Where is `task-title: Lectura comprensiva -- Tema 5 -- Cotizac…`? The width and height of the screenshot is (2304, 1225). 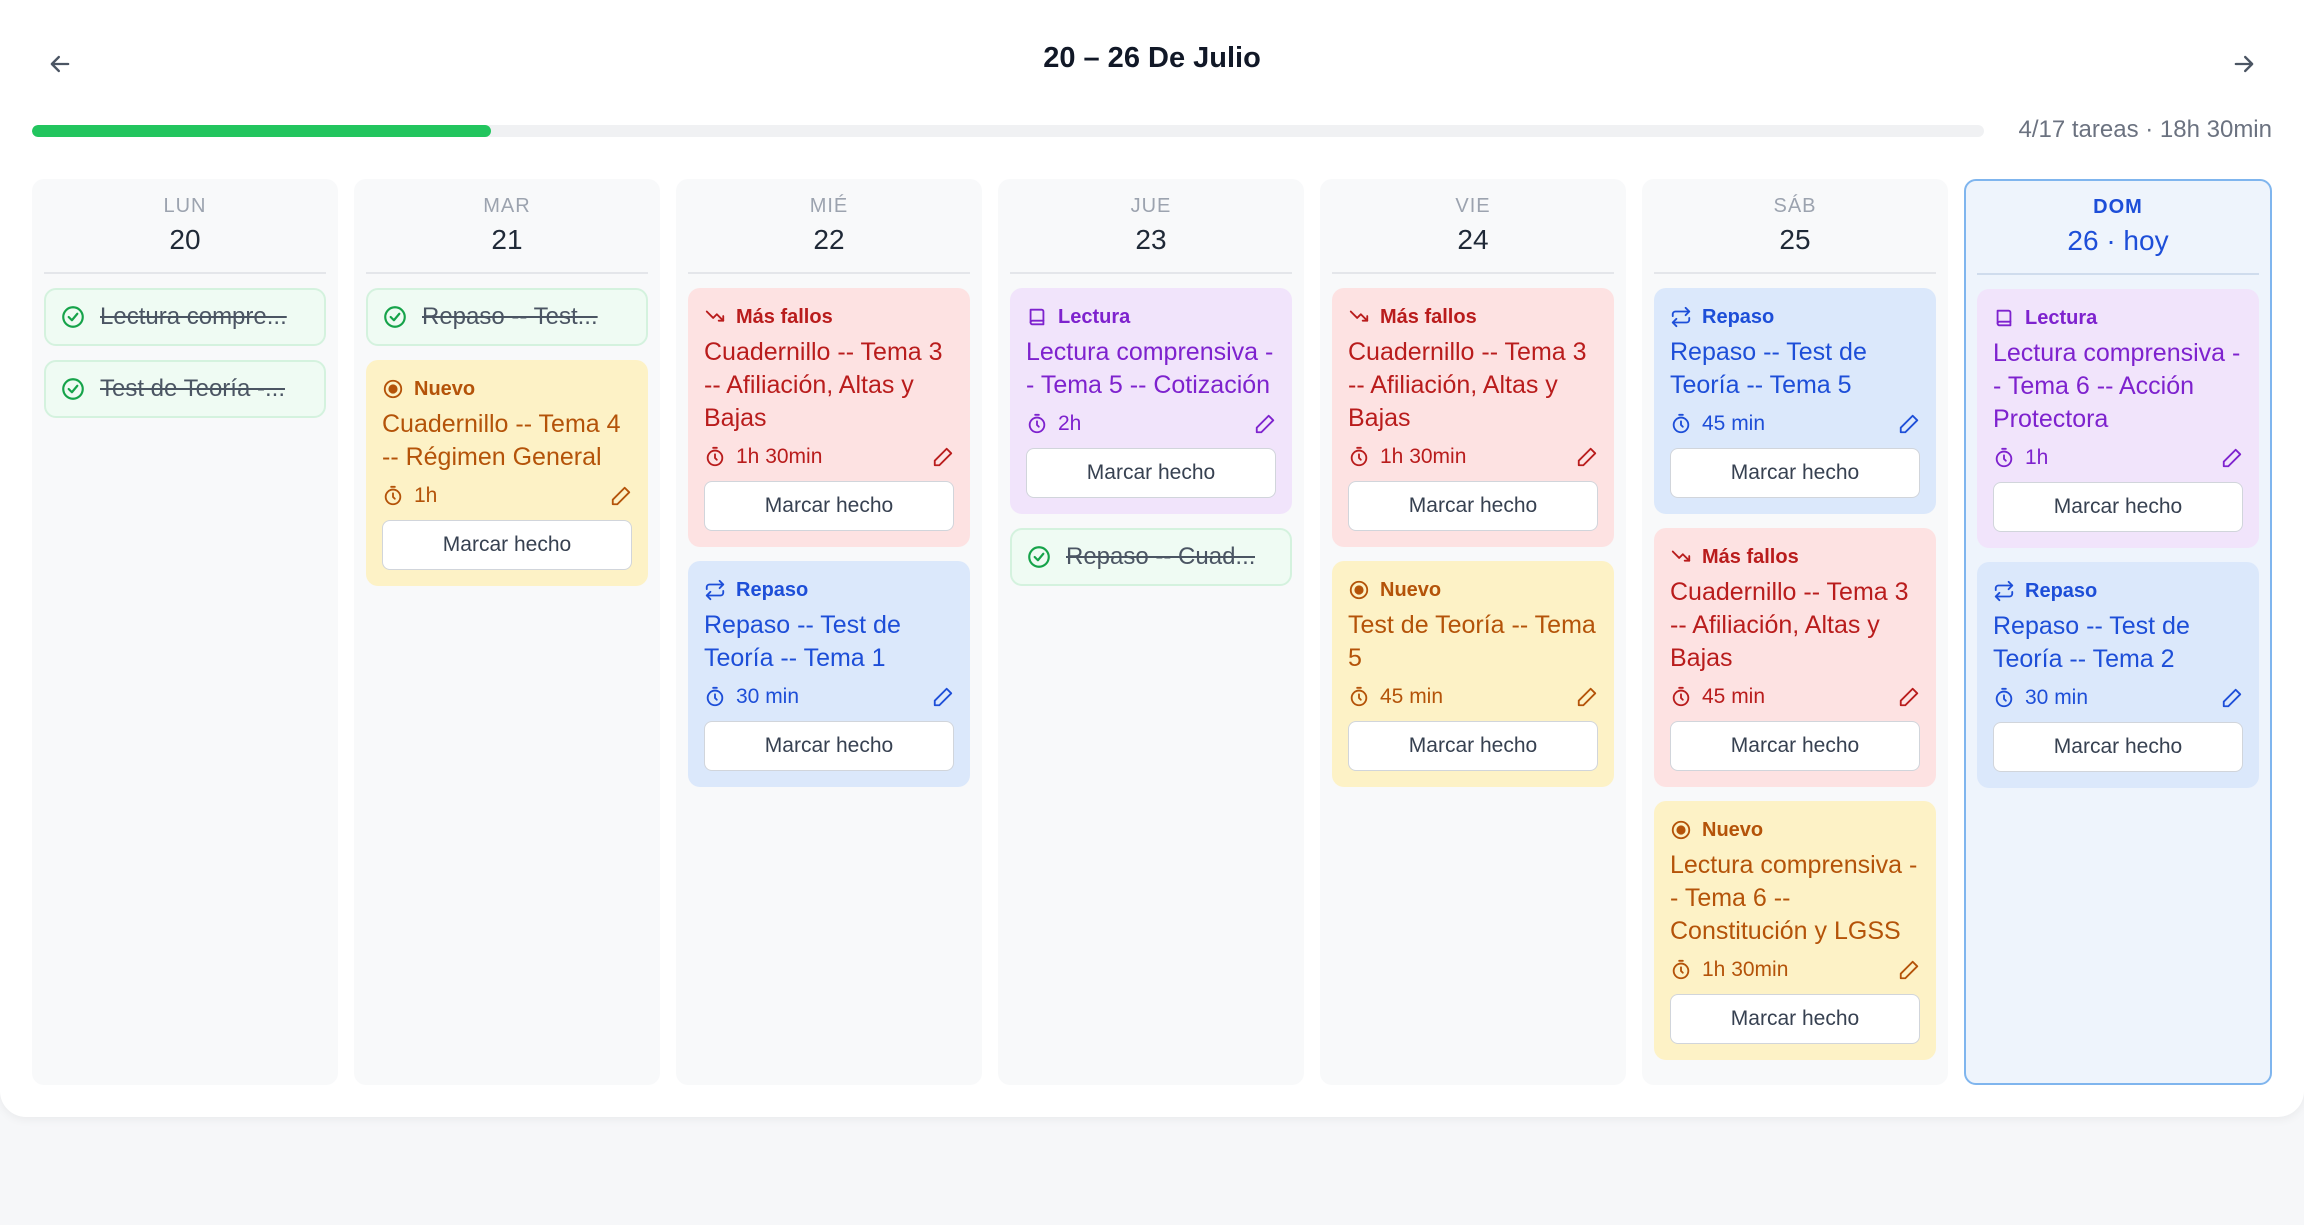 task-title: Lectura comprensiva -- Tema 5 -- Cotizac… is located at coordinates (1150, 368).